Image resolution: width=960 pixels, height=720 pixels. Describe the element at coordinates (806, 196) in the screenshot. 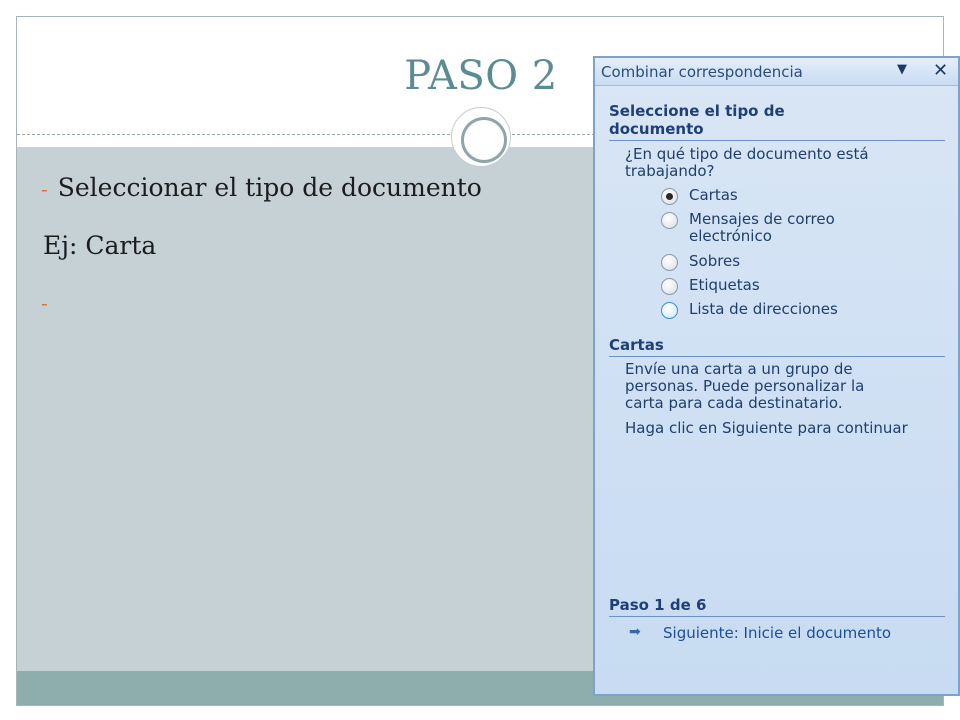

I see `radio-option-cartas: Cartas` at that location.